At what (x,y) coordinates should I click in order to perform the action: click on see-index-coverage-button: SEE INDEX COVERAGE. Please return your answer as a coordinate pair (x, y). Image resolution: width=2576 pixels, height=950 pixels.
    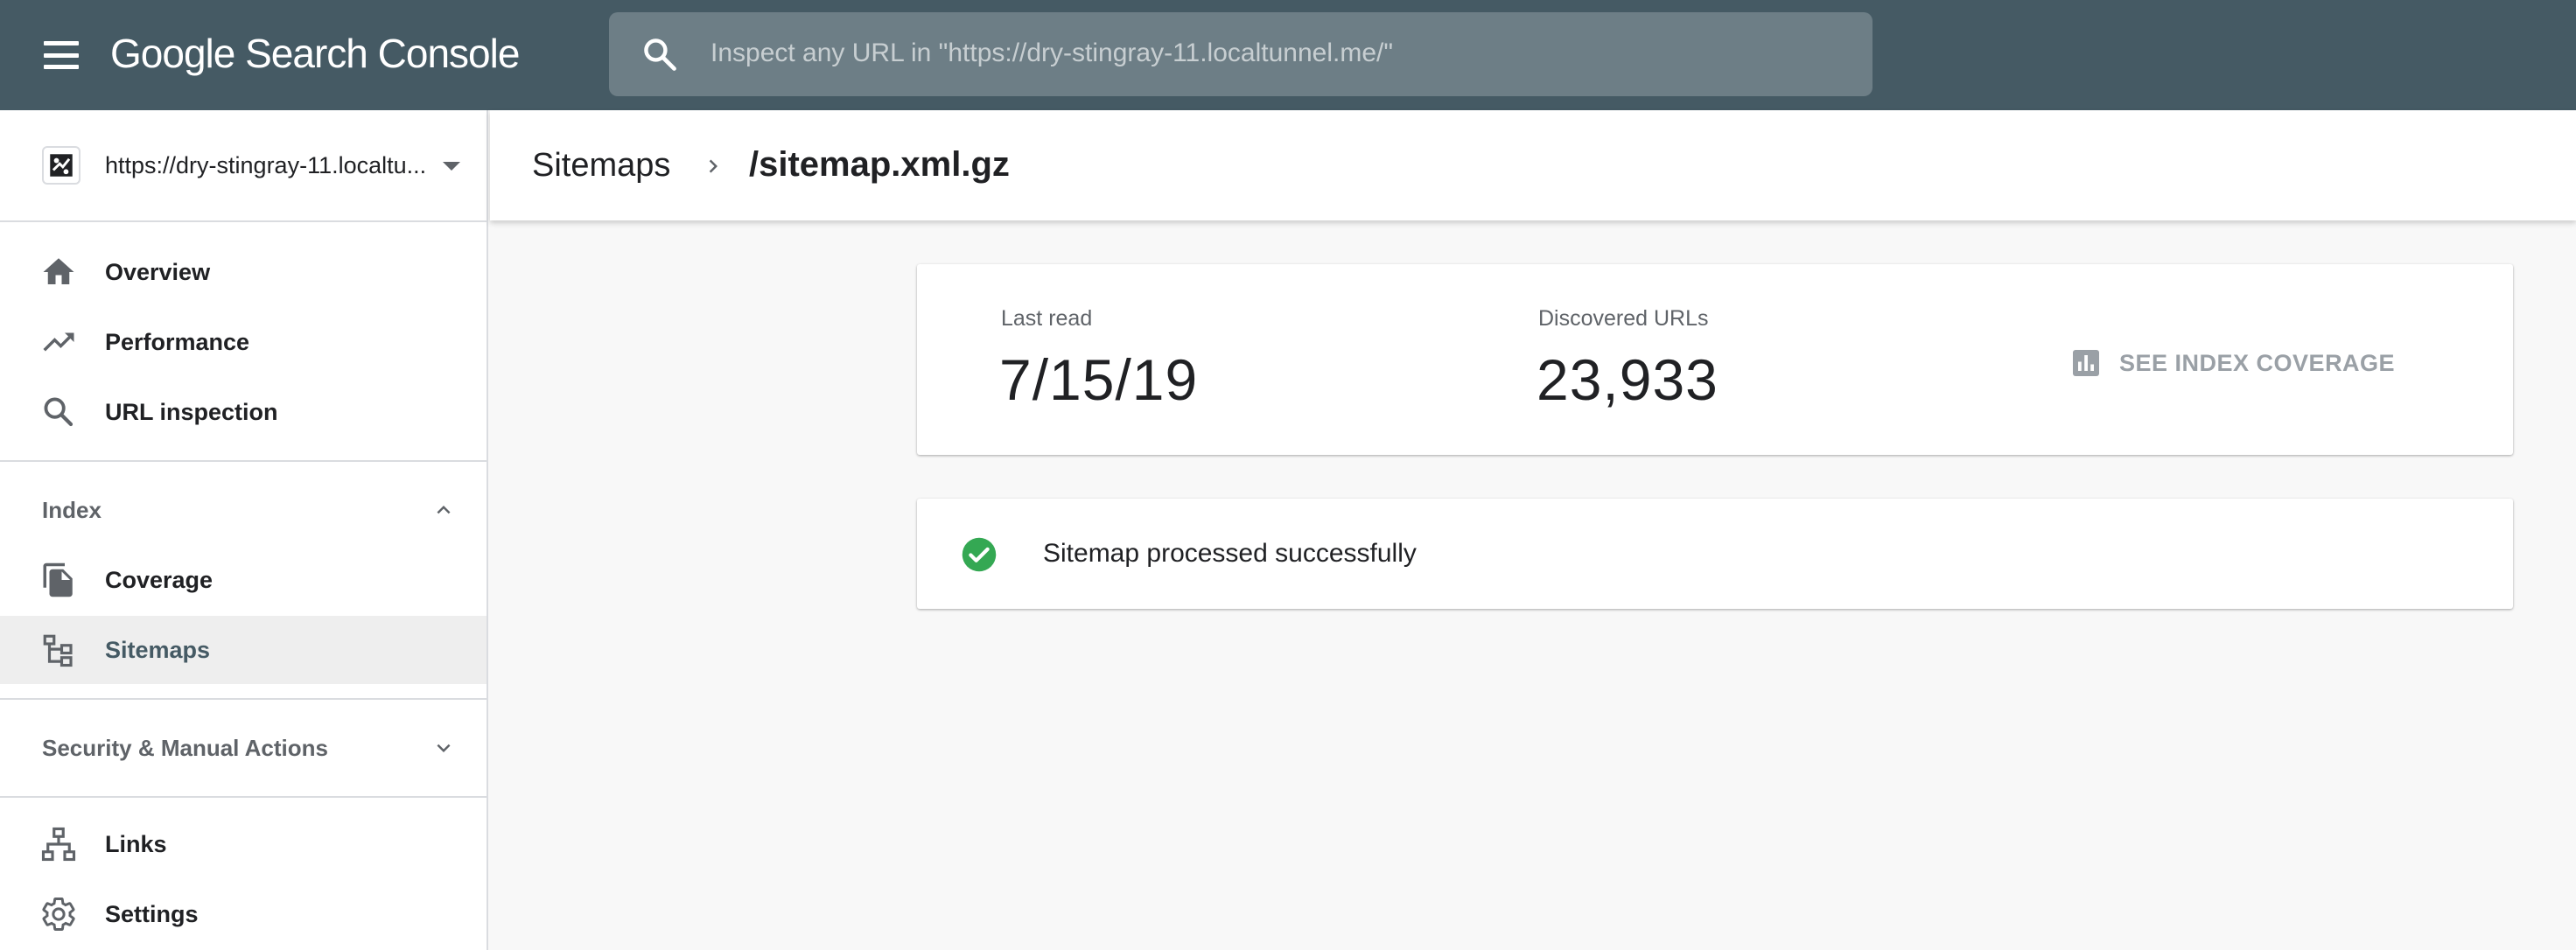
    Looking at the image, I should click on (2245, 363).